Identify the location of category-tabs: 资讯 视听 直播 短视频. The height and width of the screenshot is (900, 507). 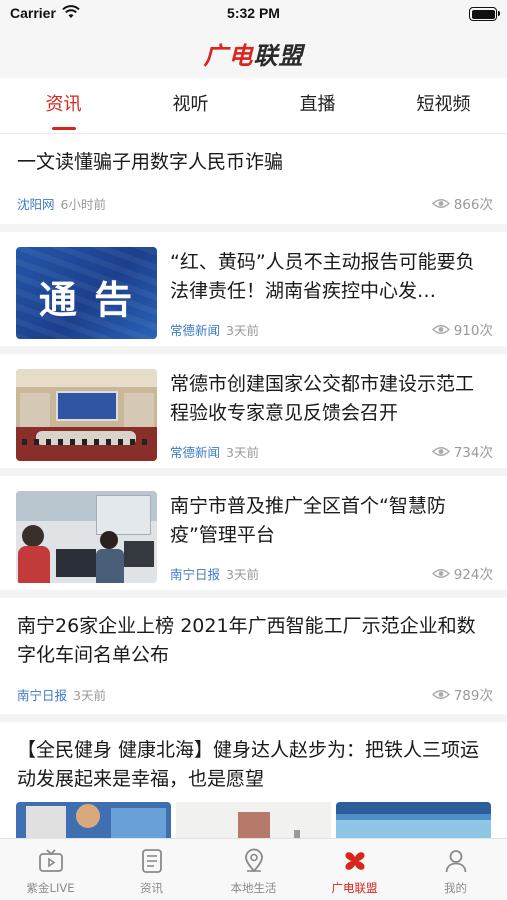
(253, 106).